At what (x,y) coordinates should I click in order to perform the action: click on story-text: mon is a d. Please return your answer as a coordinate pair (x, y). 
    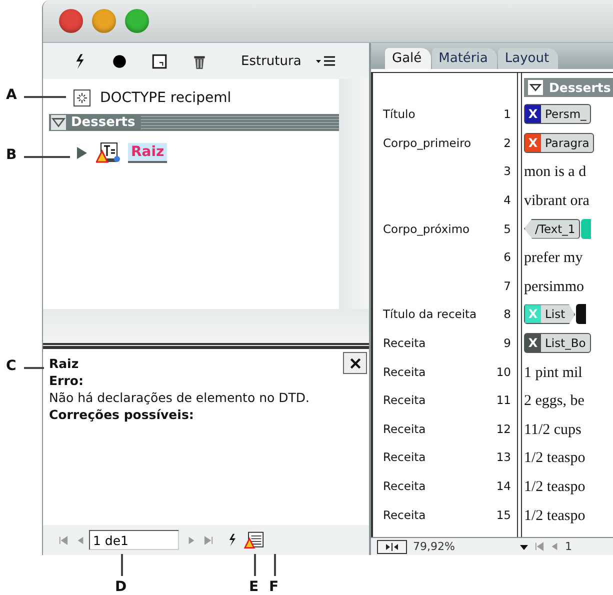
    Looking at the image, I should click on (555, 172).